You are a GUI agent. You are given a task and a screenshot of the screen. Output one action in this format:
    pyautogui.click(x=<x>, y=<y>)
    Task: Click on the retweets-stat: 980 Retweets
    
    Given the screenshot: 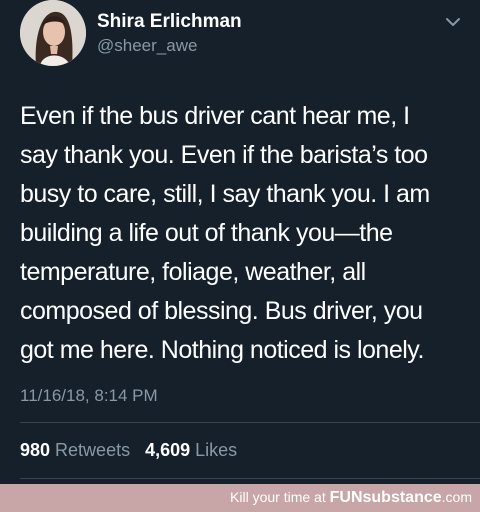 What is the action you would take?
    pyautogui.click(x=82, y=450)
    